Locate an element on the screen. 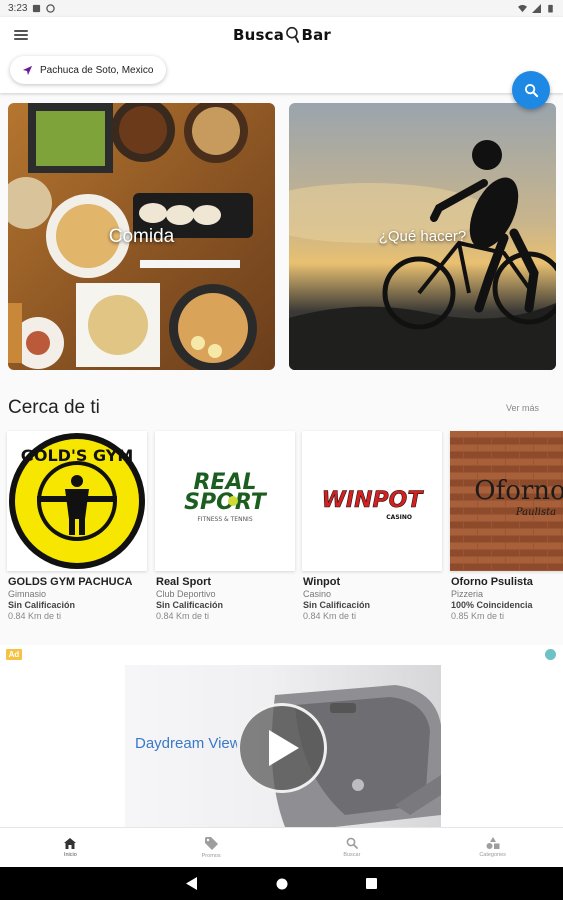 This screenshot has width=563, height=900. place-rating: 100% Coincidencia is located at coordinates (492, 605).